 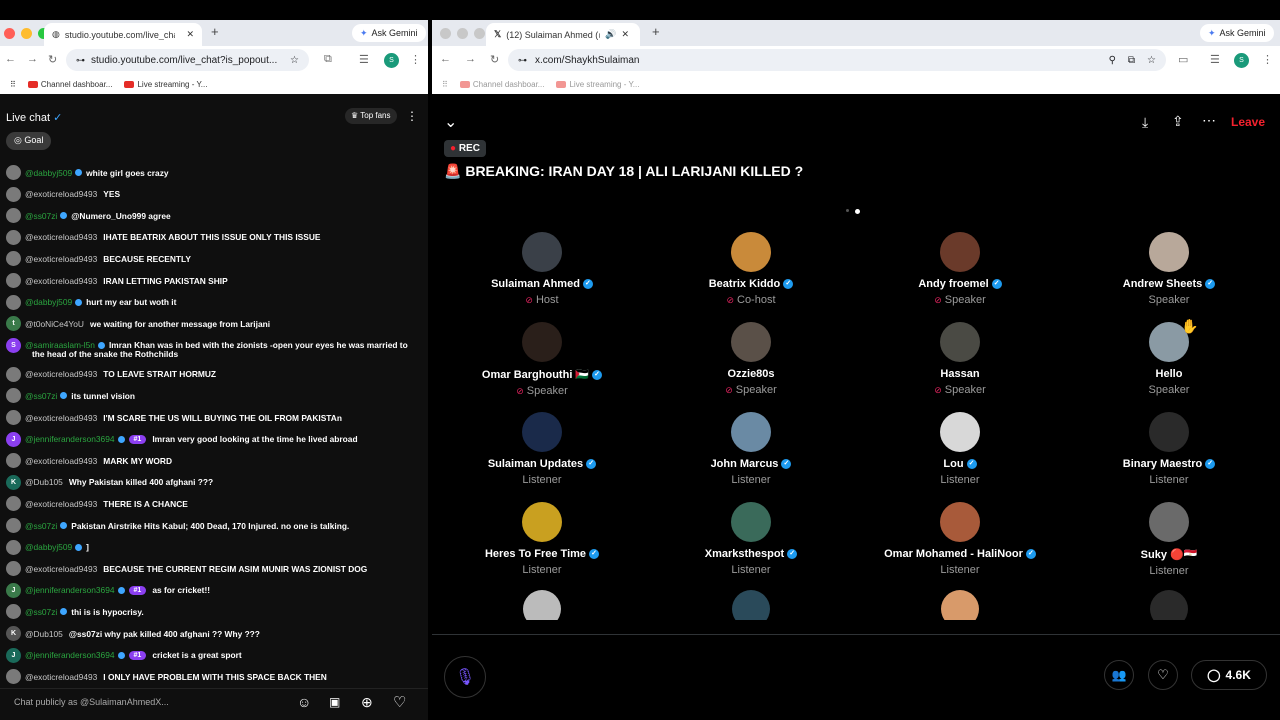 I want to click on page-dot, so click(x=847, y=210).